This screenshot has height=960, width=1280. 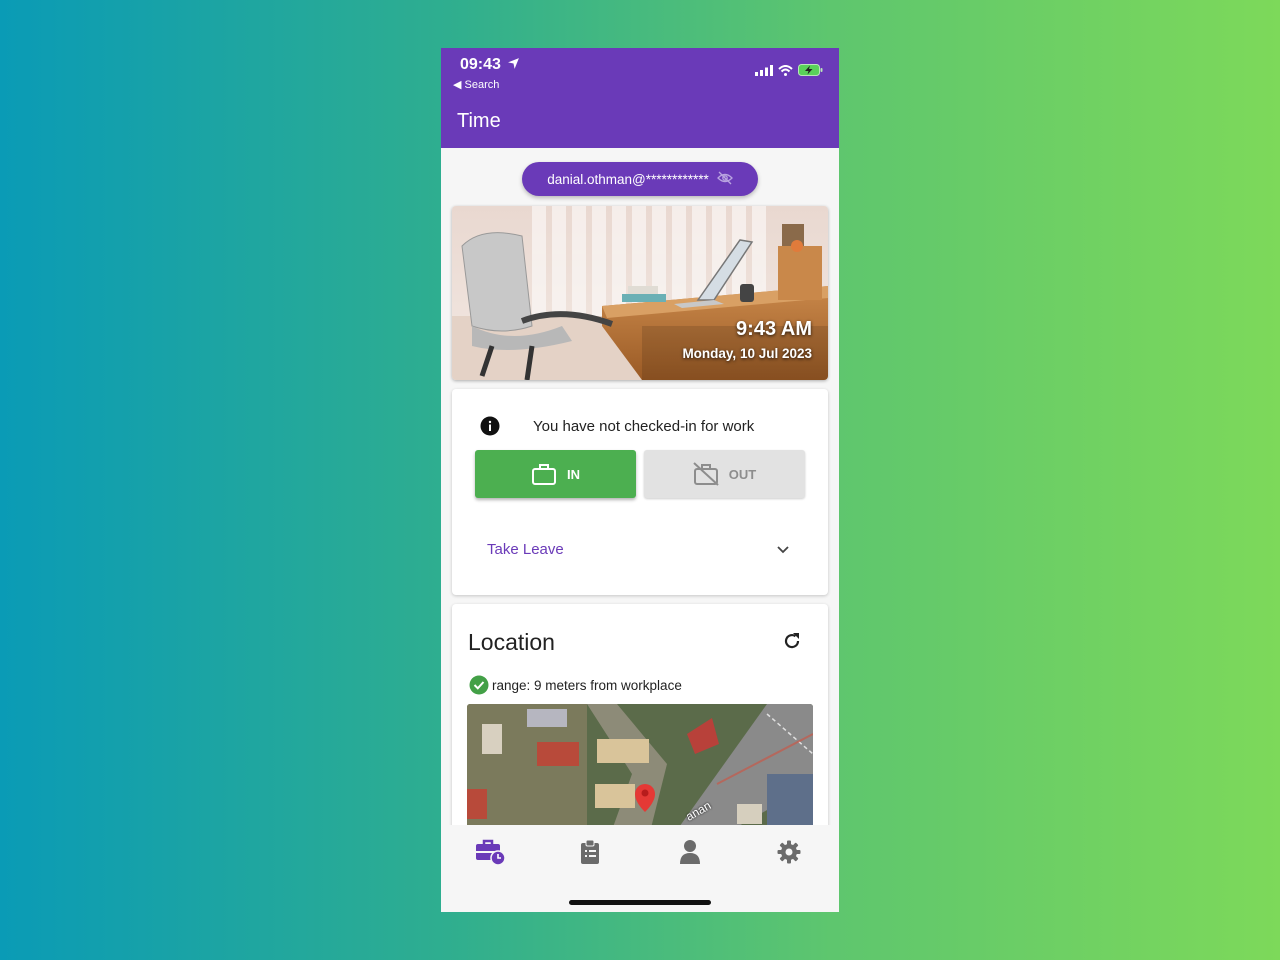 I want to click on location-arrow-icon, so click(x=513, y=66).